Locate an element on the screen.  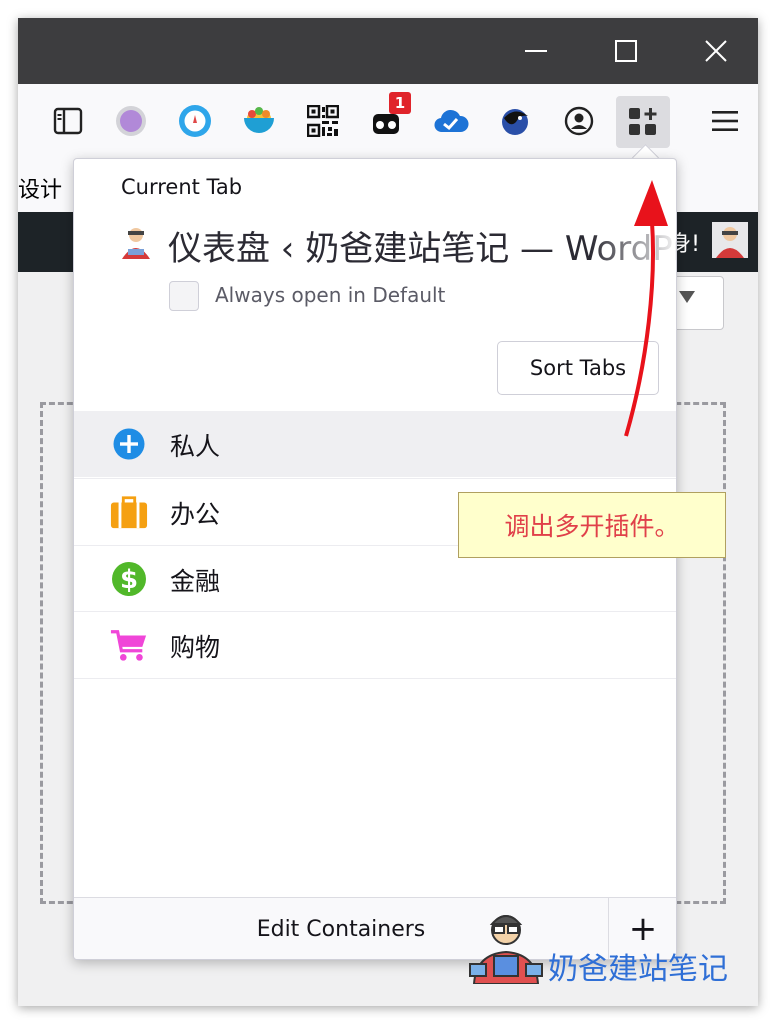
purple-circle-extension-icon is located at coordinates (131, 121).